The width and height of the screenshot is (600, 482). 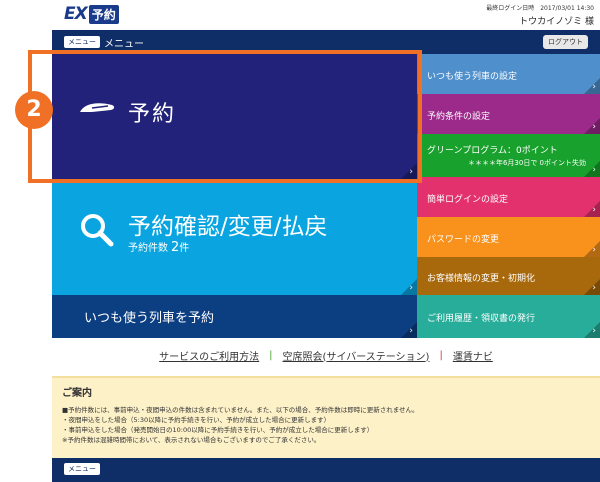 I want to click on last-login-datetime: 最終ログイン日時 2017/03/01 14:30, so click(x=540, y=8).